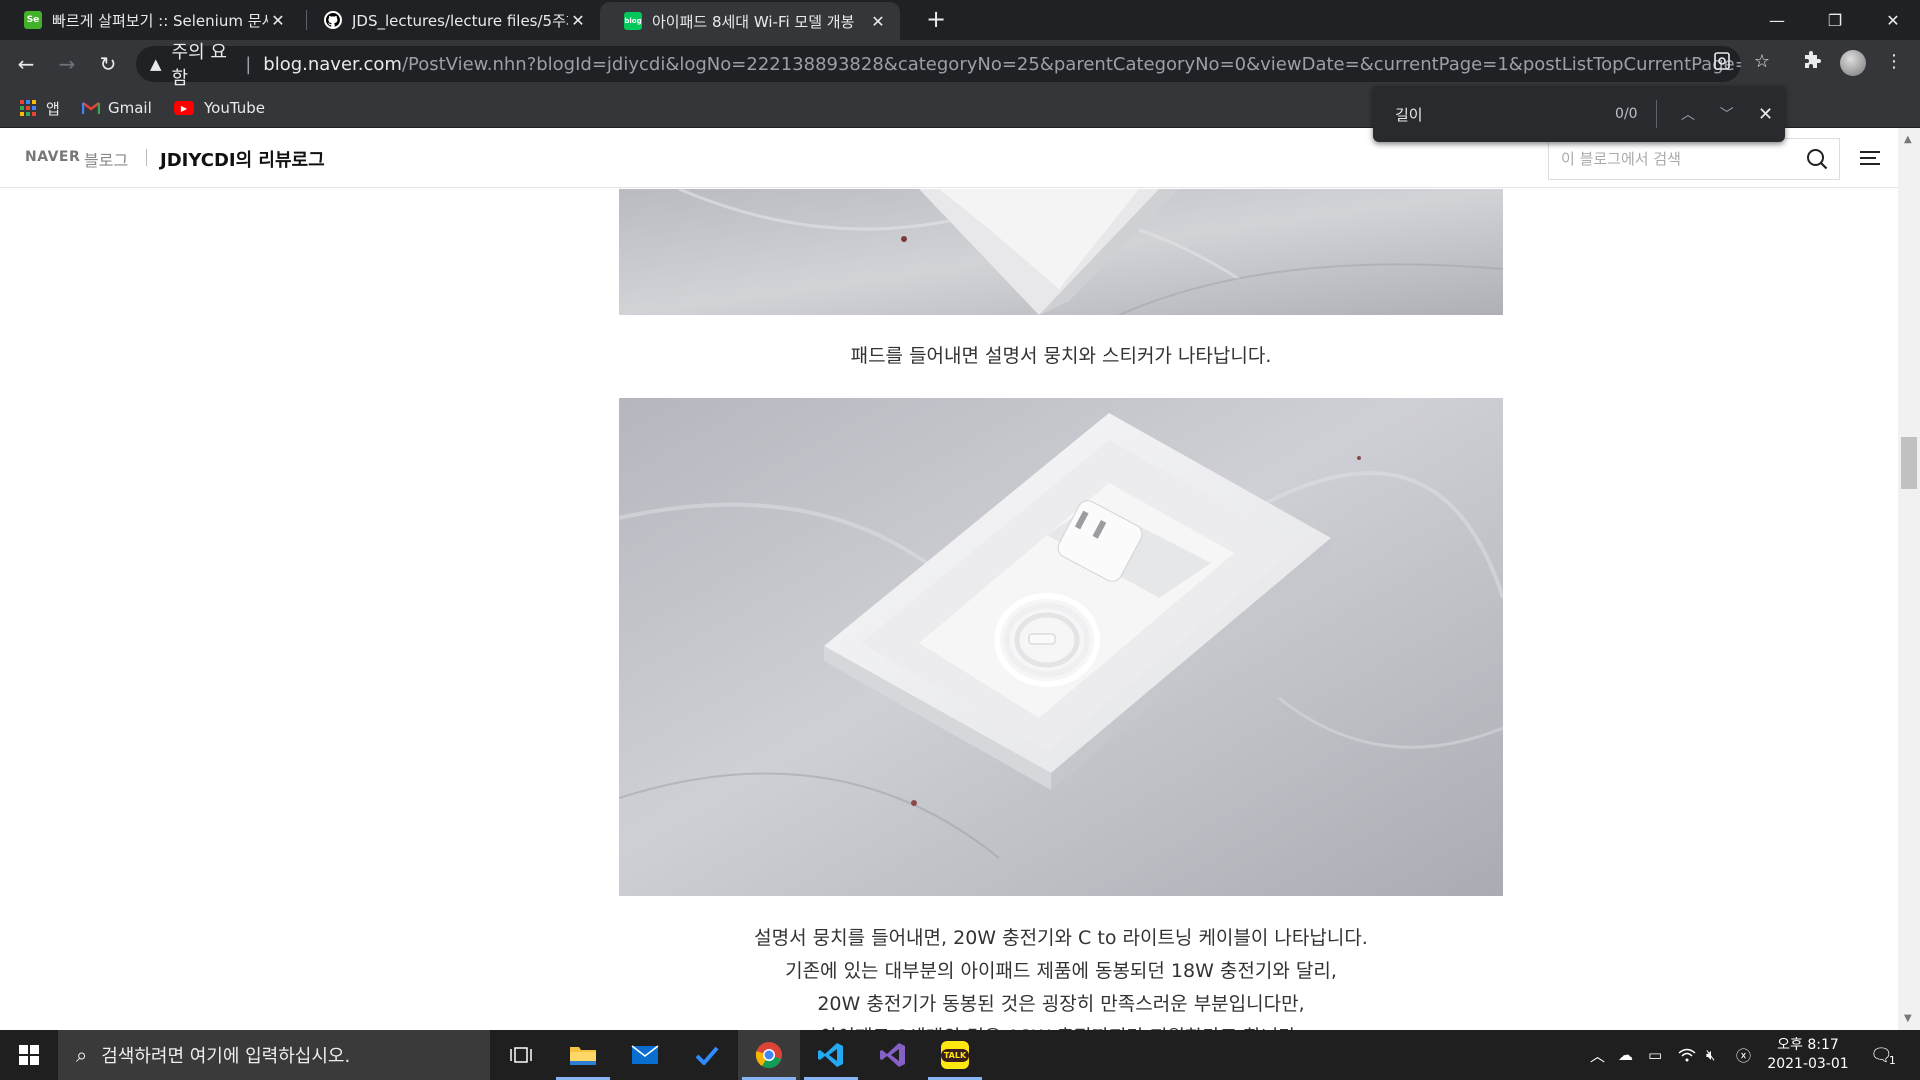 This screenshot has width=1920, height=1080. Describe the element at coordinates (1626, 114) in the screenshot. I see `find-match-count: 0/0` at that location.